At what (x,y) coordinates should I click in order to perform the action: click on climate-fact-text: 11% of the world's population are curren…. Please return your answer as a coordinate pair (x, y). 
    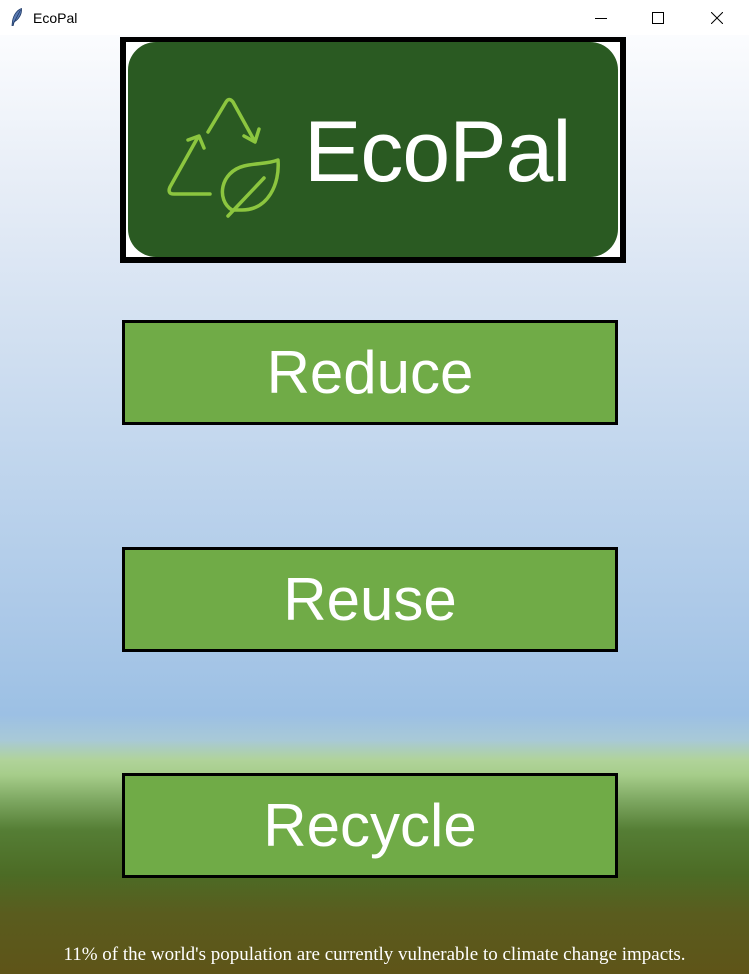
    Looking at the image, I should click on (374, 954).